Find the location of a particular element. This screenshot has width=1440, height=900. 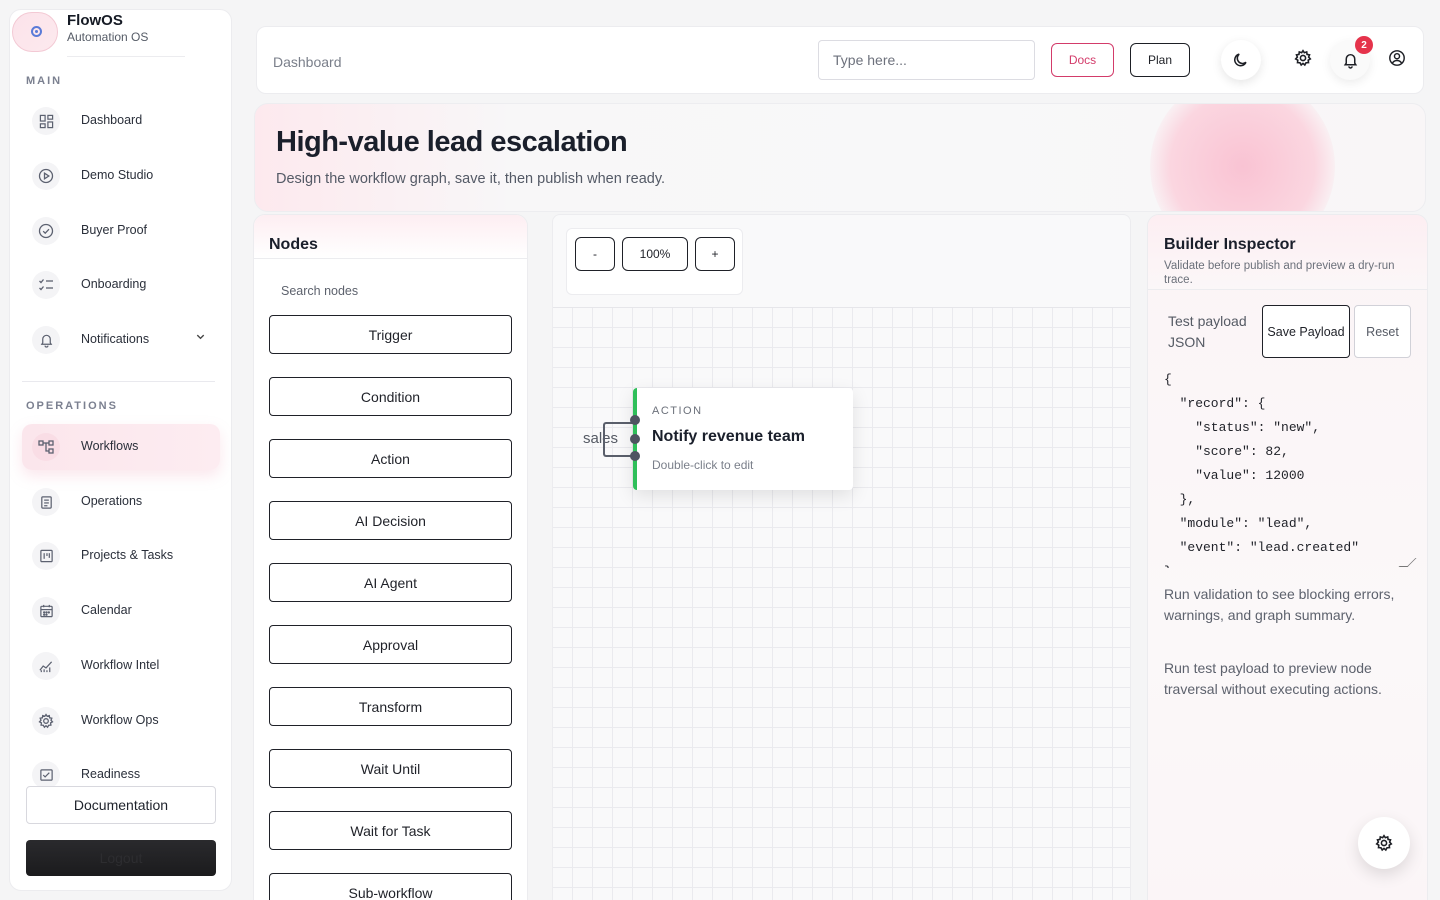

node-ai-agent-button: AI Agent is located at coordinates (390, 582).